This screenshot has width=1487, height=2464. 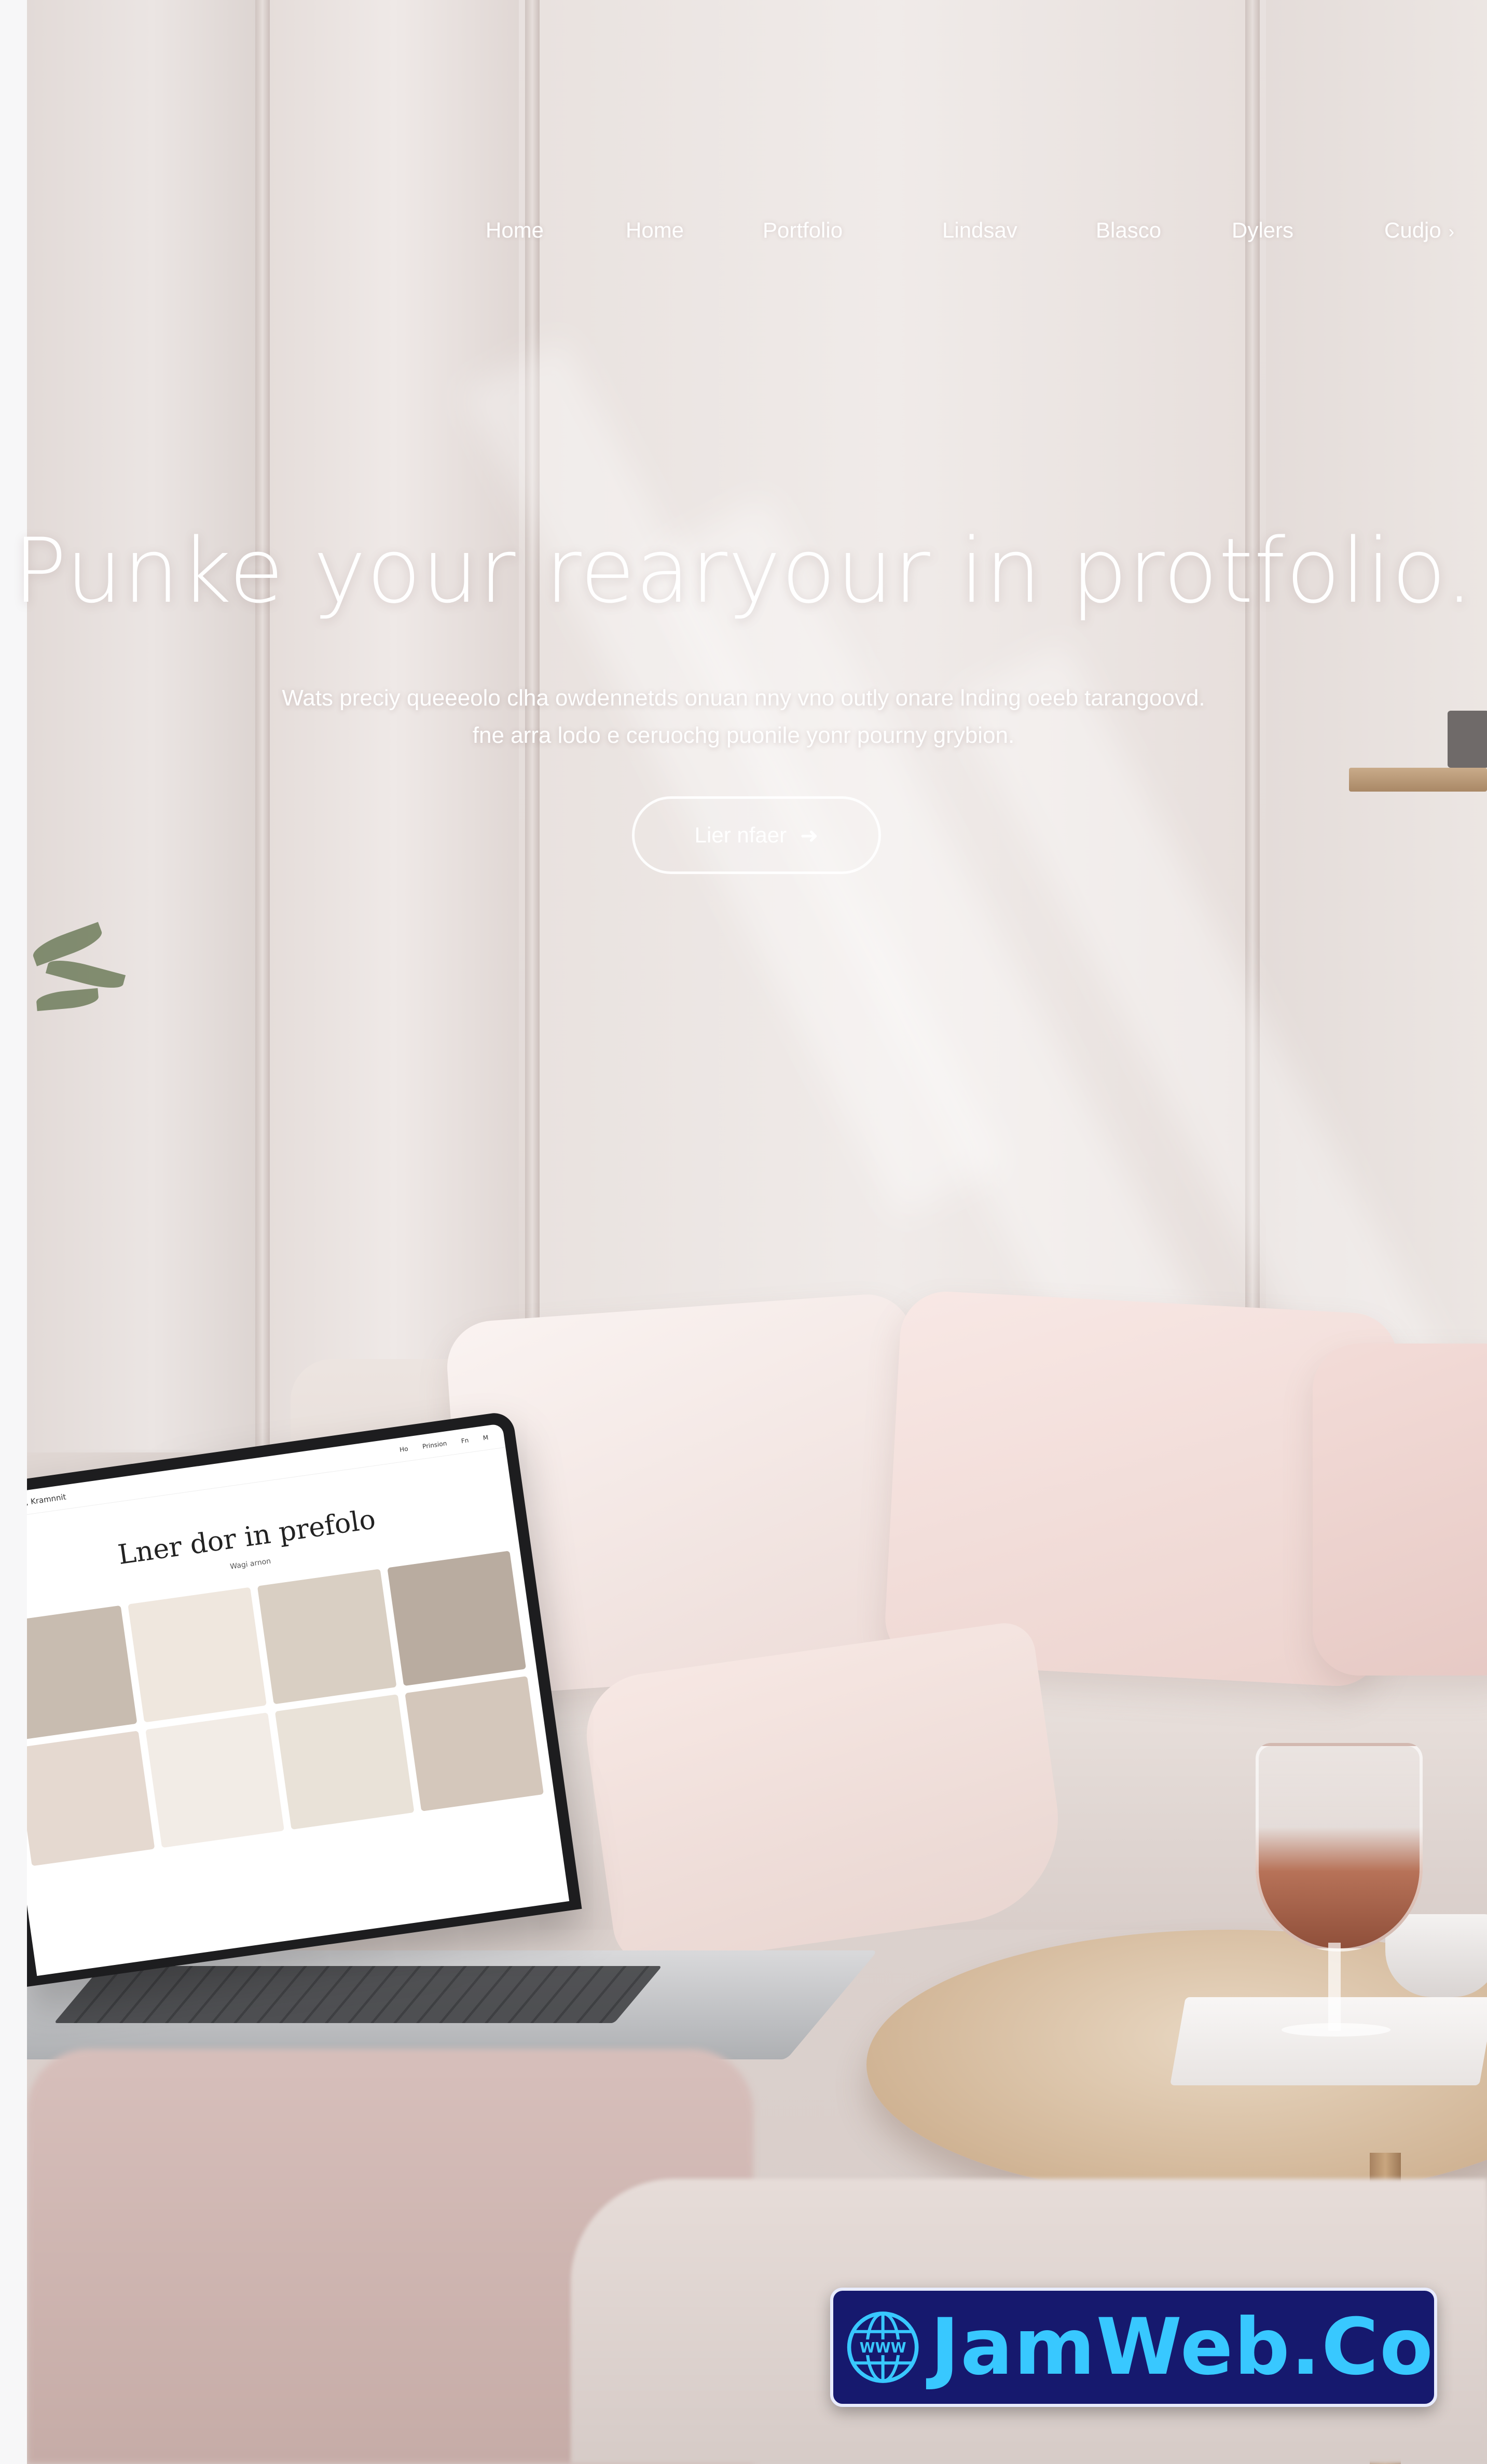 What do you see at coordinates (515, 230) in the screenshot?
I see `nav-item-home: Home` at bounding box center [515, 230].